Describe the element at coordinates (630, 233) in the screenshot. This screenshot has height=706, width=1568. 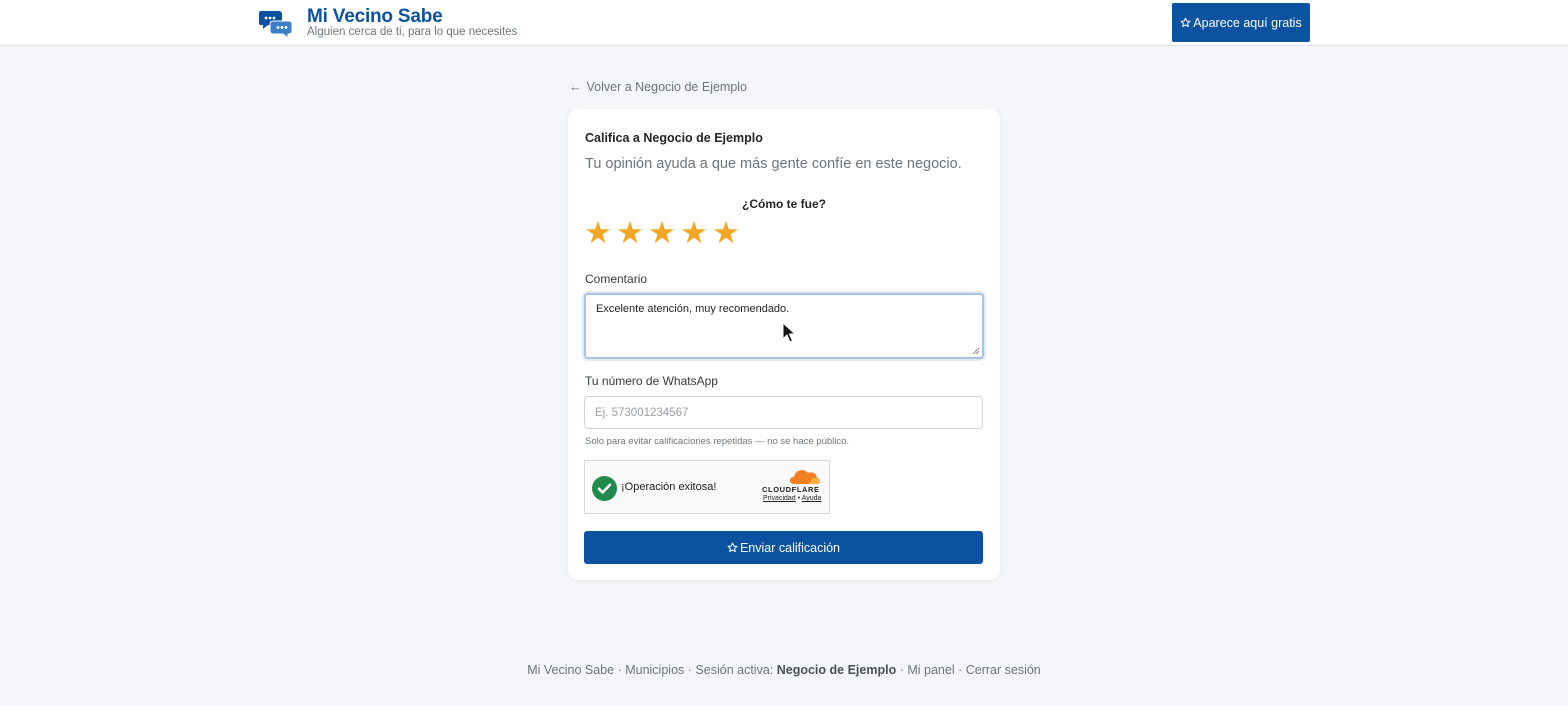
I see `star-2-icon: ★` at that location.